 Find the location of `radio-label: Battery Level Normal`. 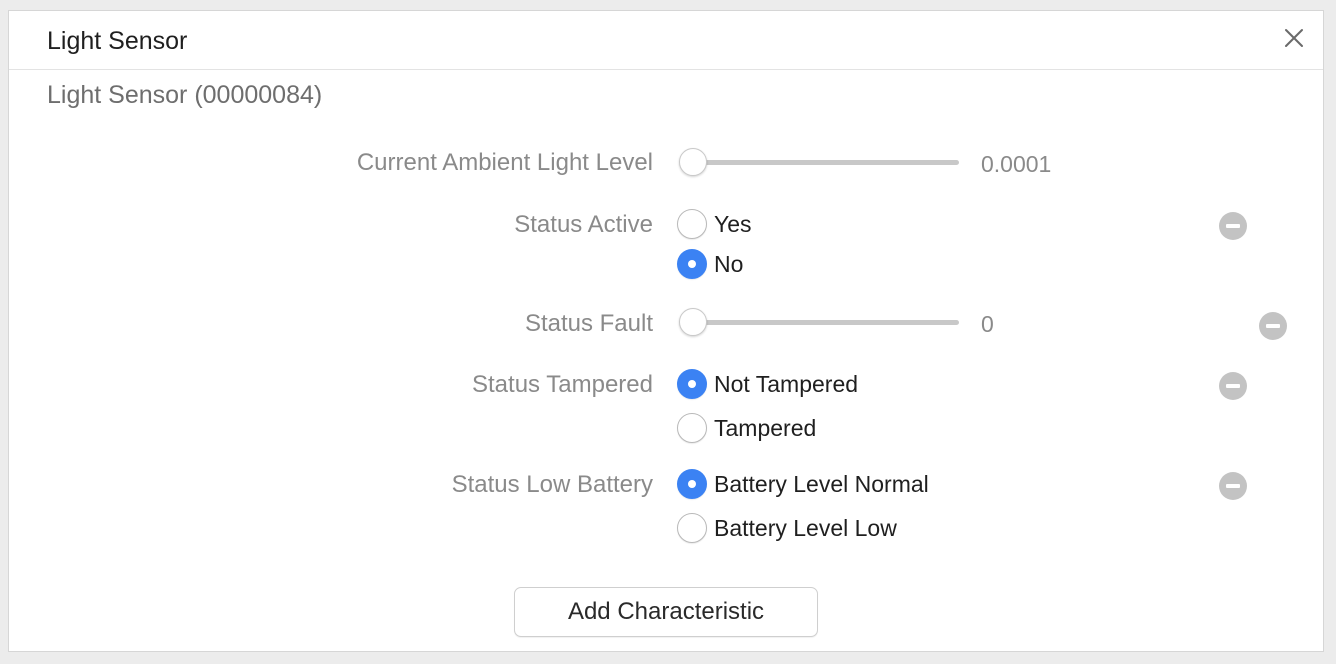

radio-label: Battery Level Normal is located at coordinates (821, 483).